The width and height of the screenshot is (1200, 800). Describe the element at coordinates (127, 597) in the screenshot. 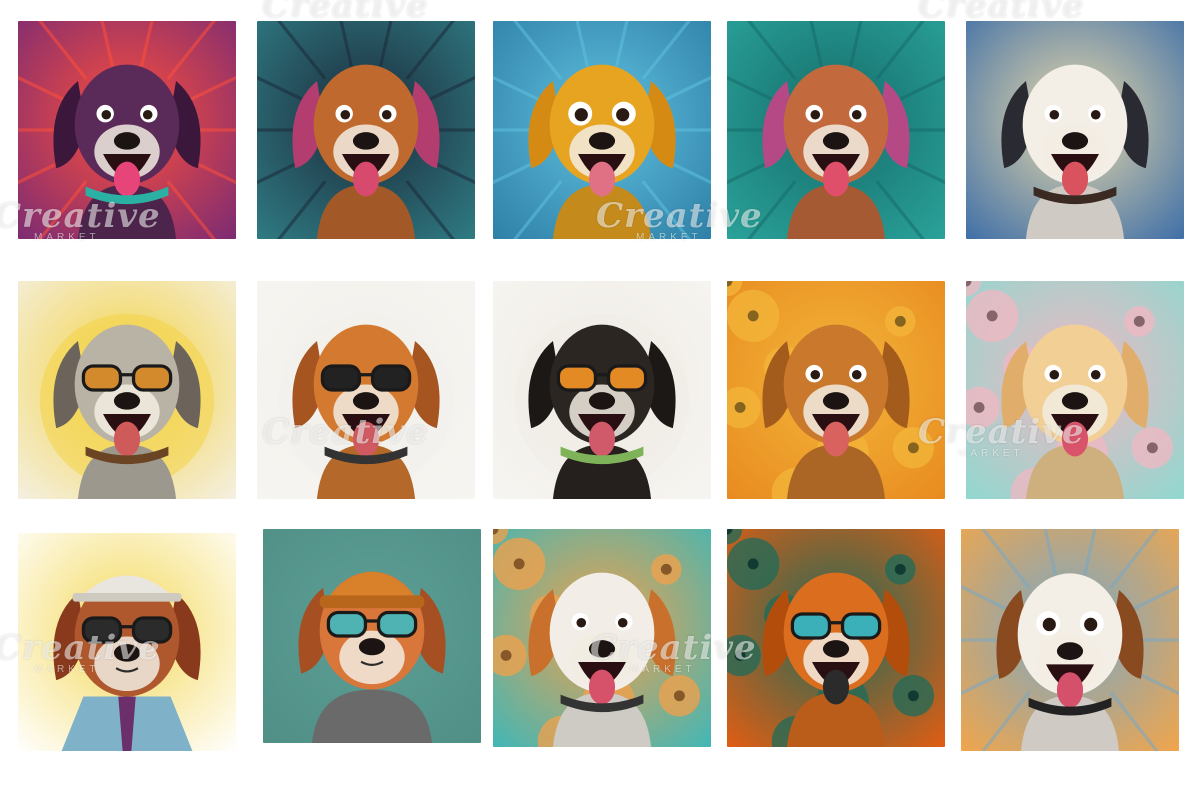

I see `cap-hat-brim` at that location.